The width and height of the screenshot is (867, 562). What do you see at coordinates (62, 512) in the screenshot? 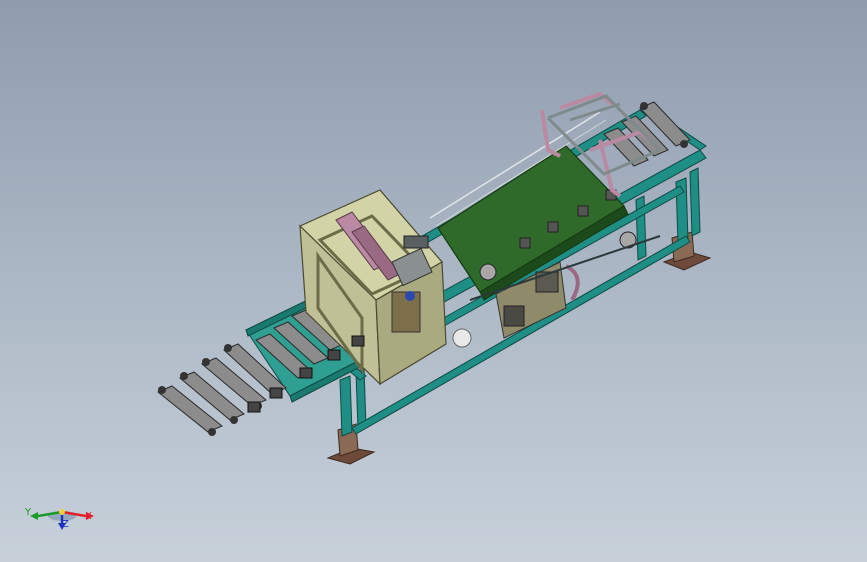
I see `orientation-triad: X Y Z` at bounding box center [62, 512].